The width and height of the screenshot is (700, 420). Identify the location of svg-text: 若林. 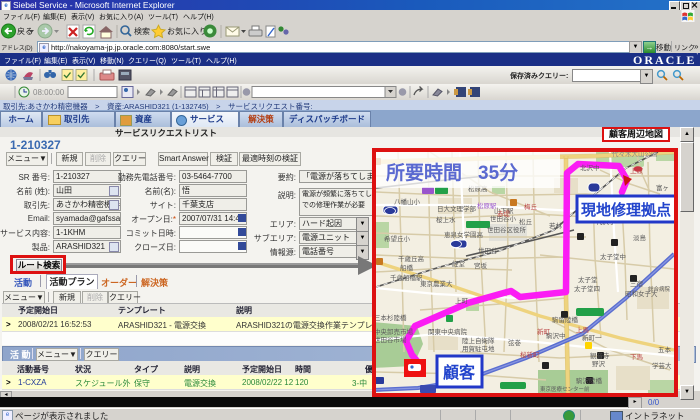
(556, 225).